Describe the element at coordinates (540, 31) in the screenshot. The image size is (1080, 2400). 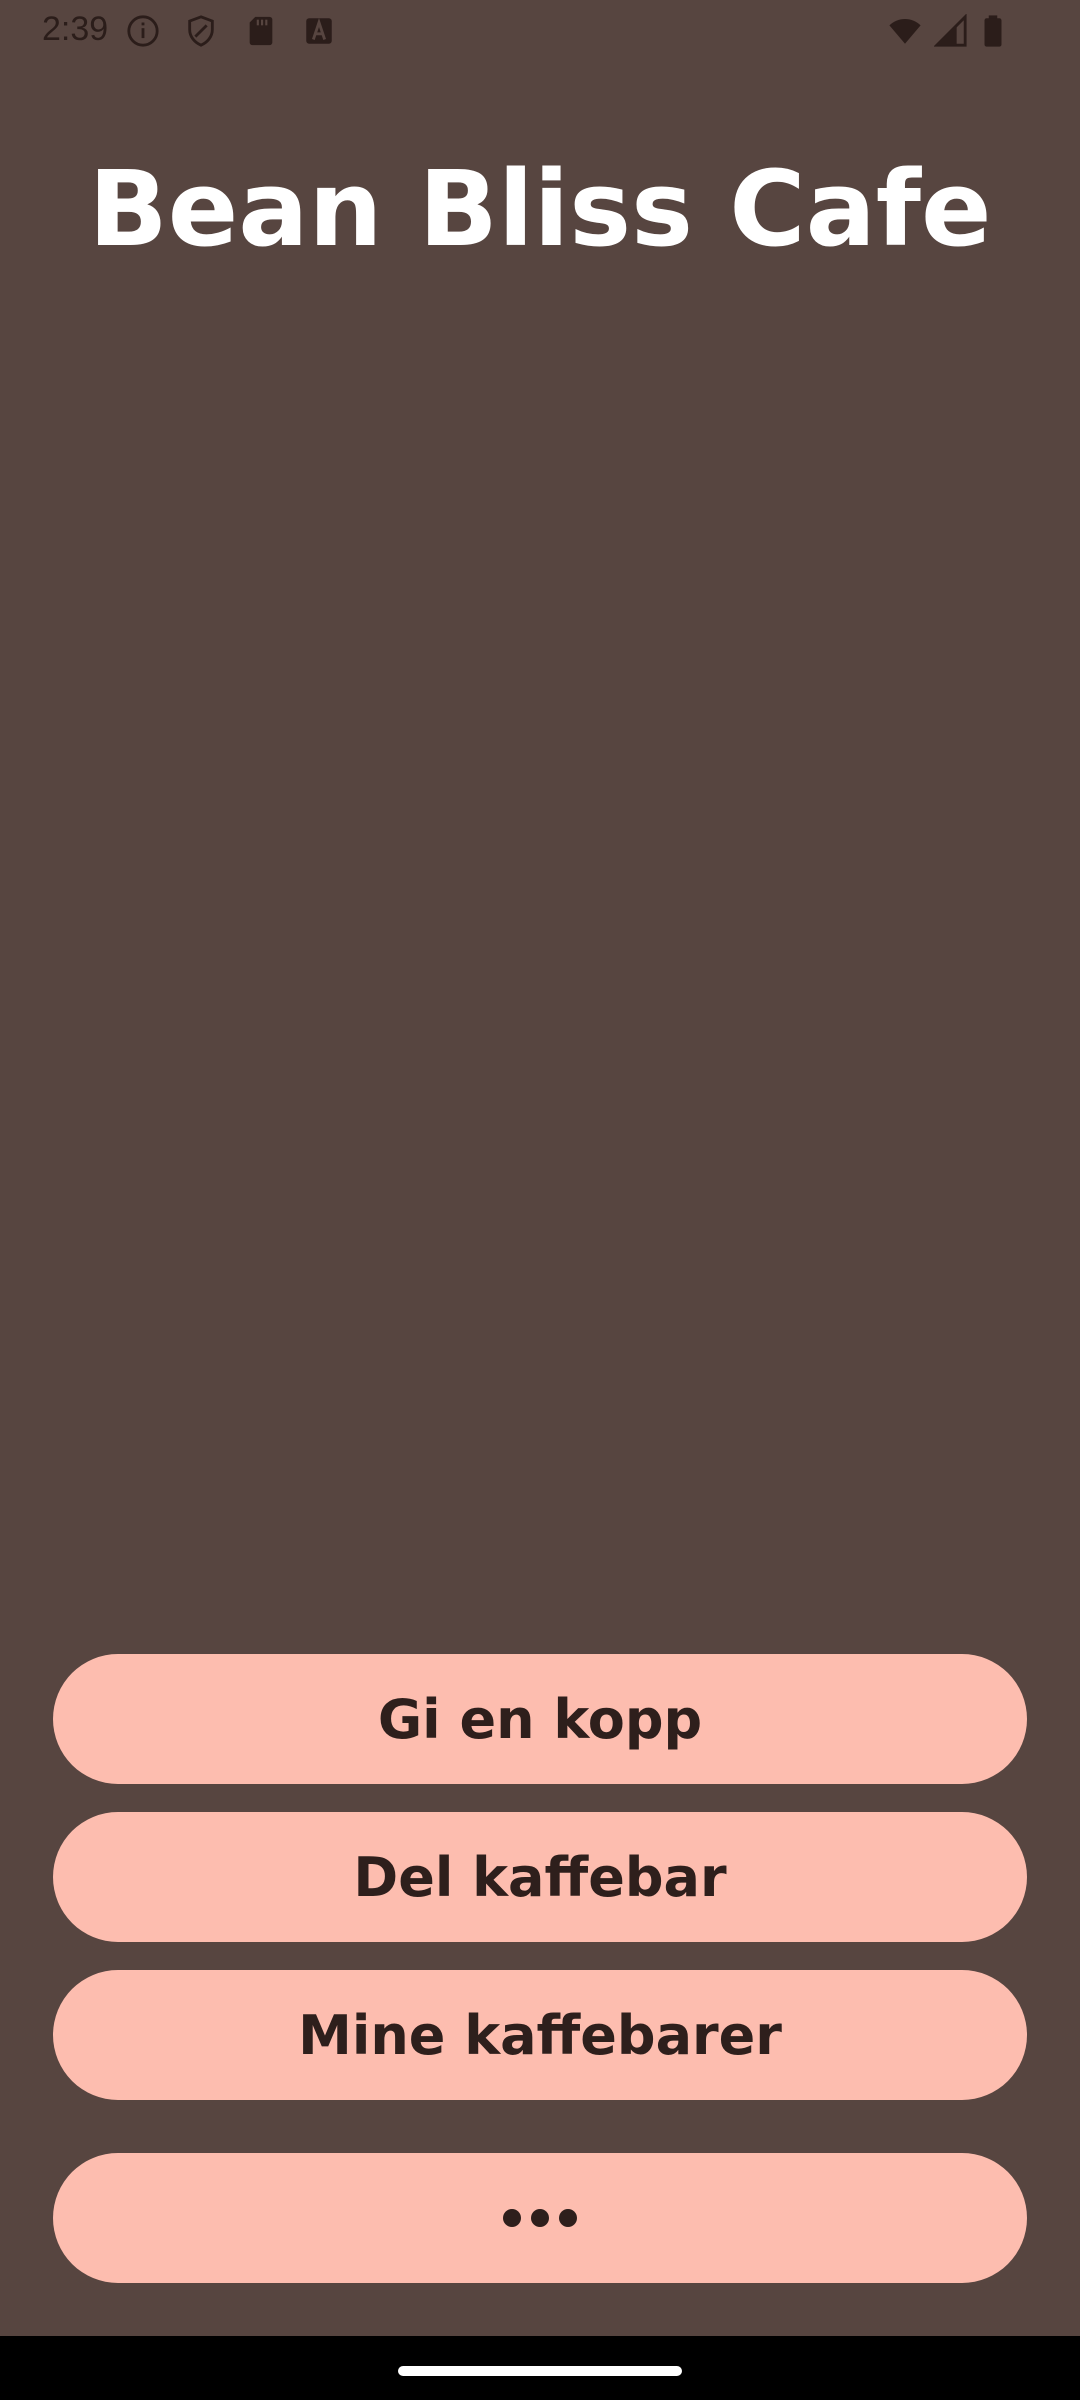
I see `status-bar: 2:39` at that location.